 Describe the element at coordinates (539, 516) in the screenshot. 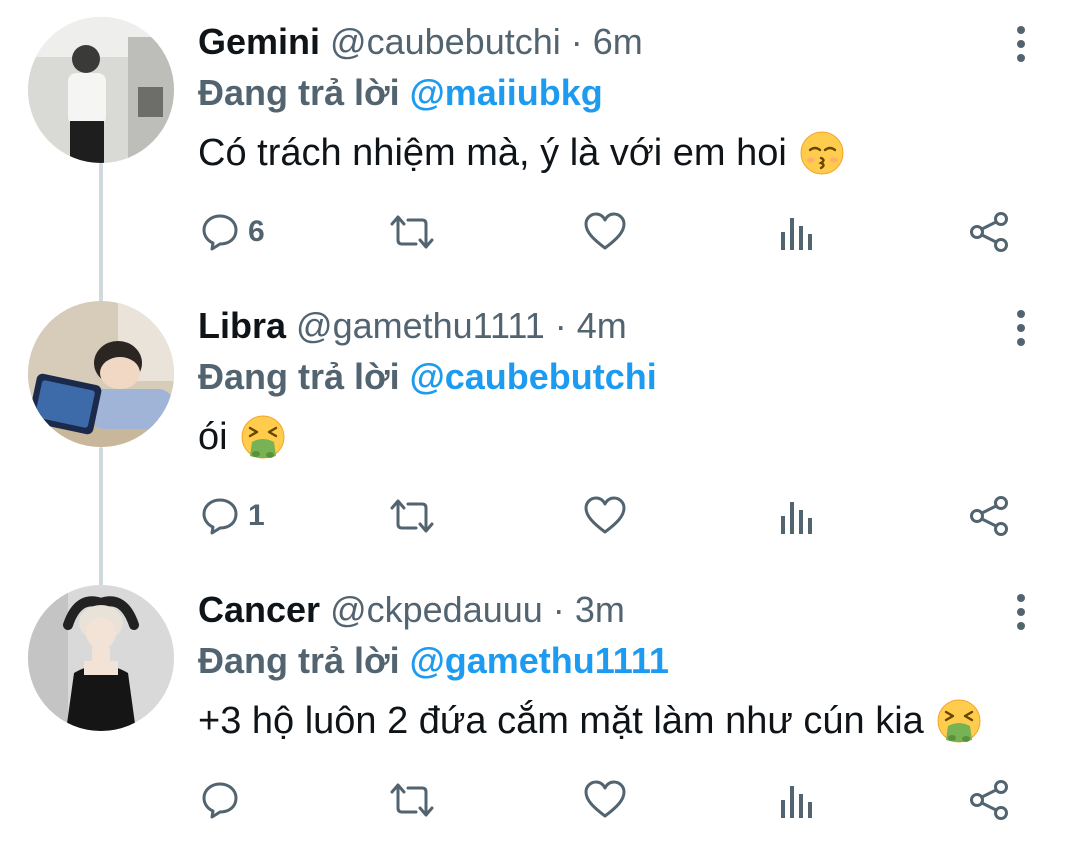

I see `tweet-actions: 1` at that location.